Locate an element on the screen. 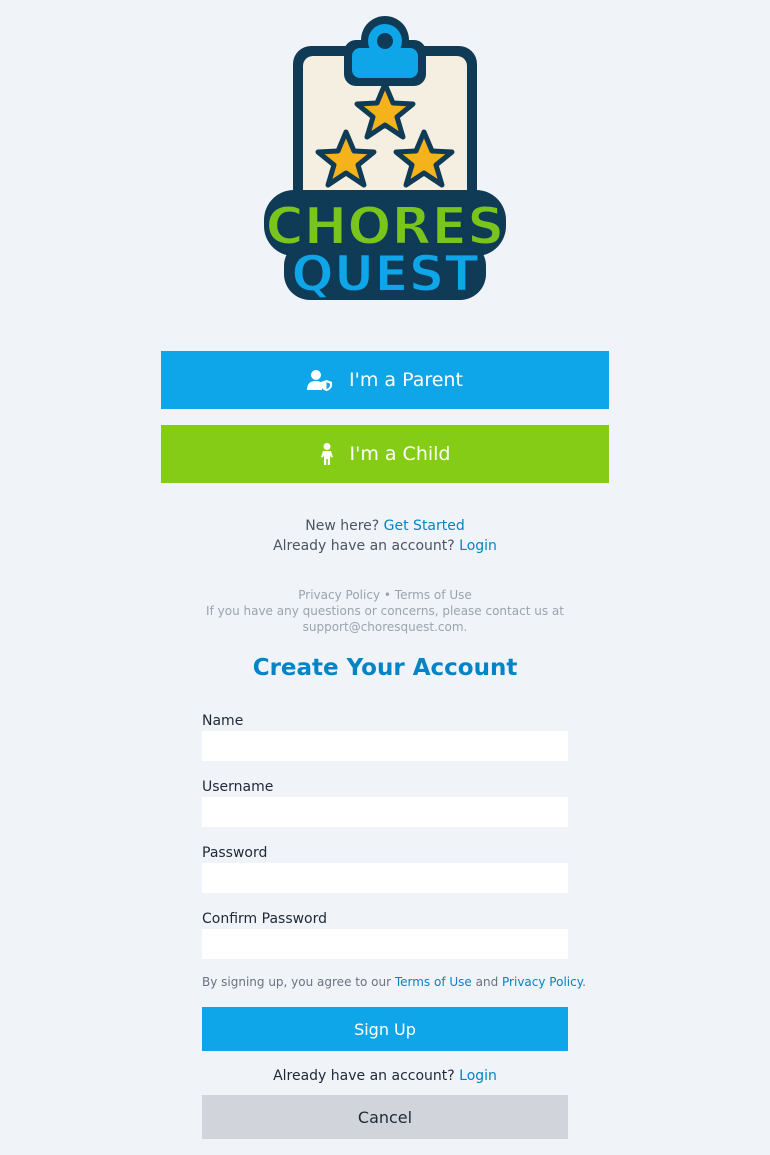 Image resolution: width=770 pixels, height=1155 pixels. new-here-line: New here? Get Started is located at coordinates (385, 526).